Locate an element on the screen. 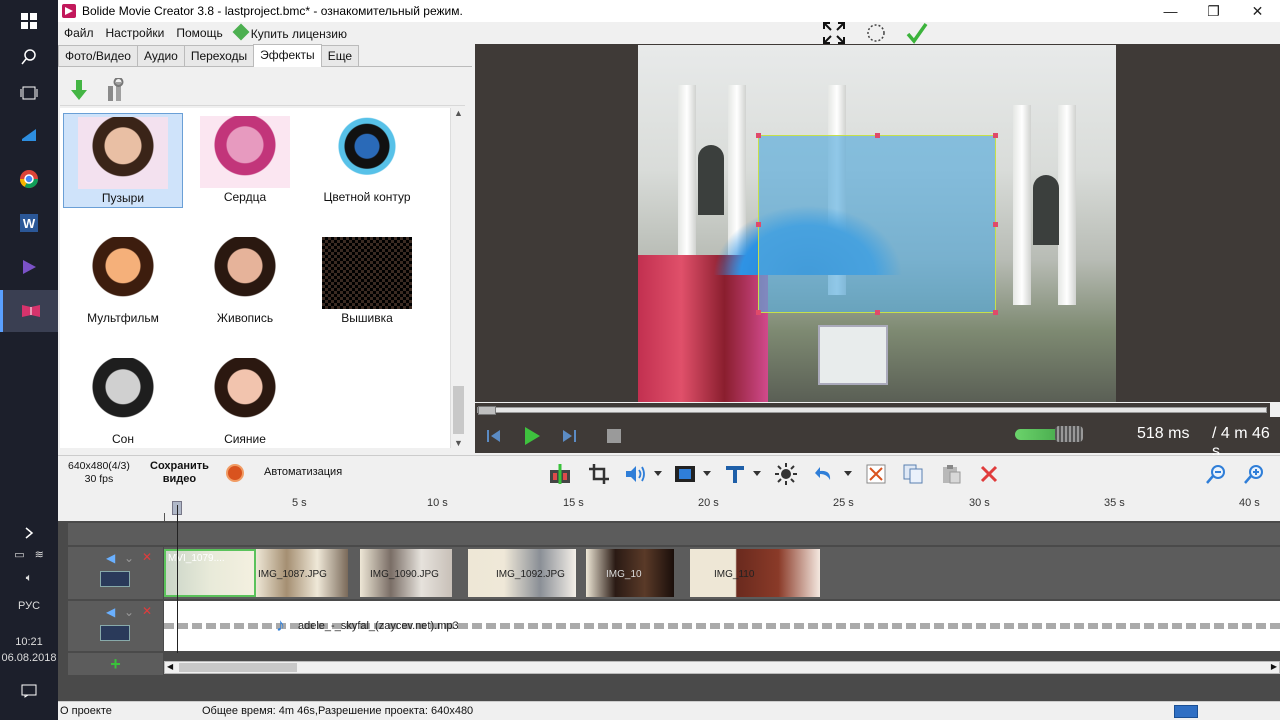  tab-transitions: Переходы is located at coordinates (219, 55).